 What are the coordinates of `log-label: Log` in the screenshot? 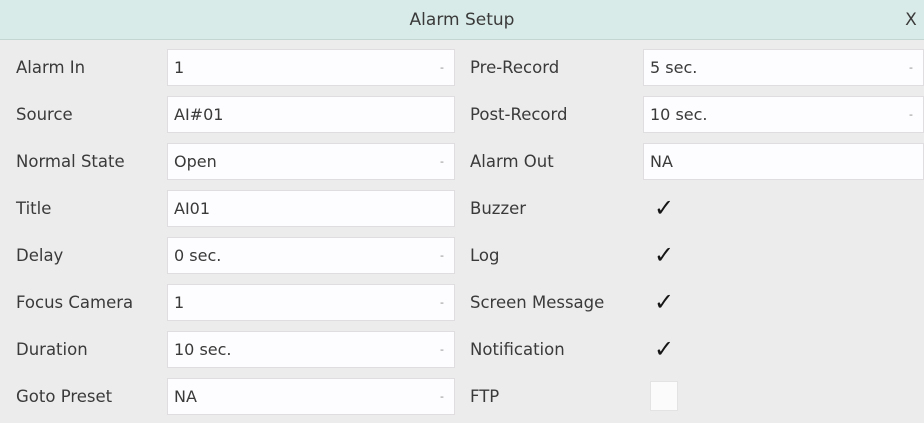 It's located at (485, 255).